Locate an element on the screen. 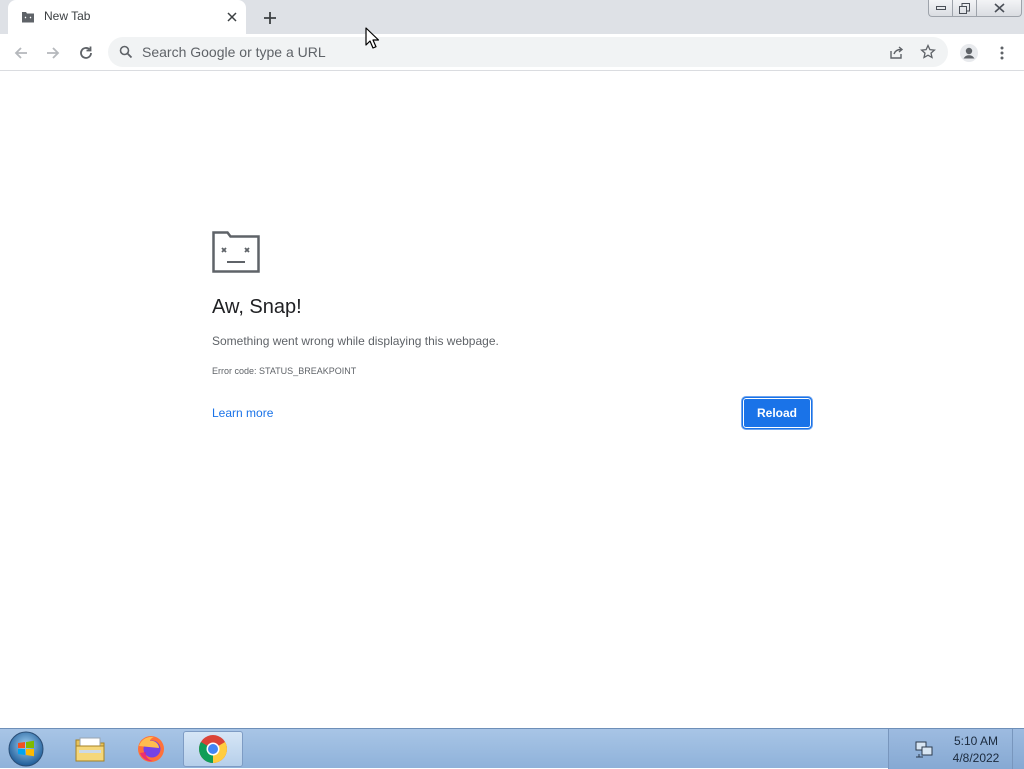 Image resolution: width=1024 pixels, height=769 pixels. reload-toolbar-button is located at coordinates (86, 53).